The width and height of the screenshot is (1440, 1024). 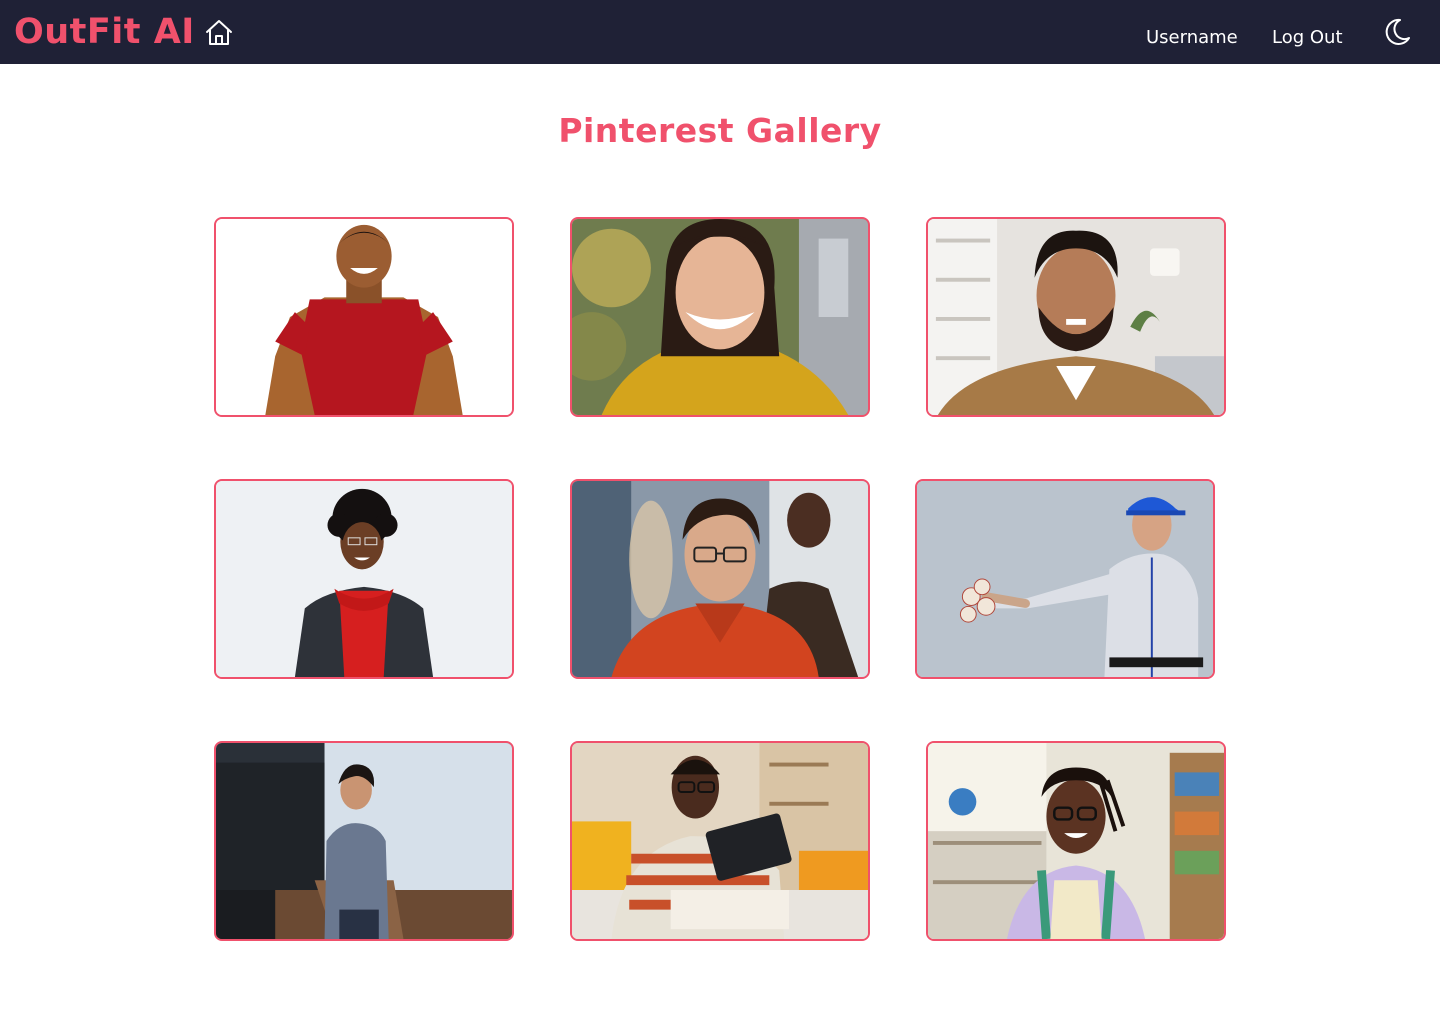 What do you see at coordinates (104, 32) in the screenshot?
I see `brand-logo: OutFit AI` at bounding box center [104, 32].